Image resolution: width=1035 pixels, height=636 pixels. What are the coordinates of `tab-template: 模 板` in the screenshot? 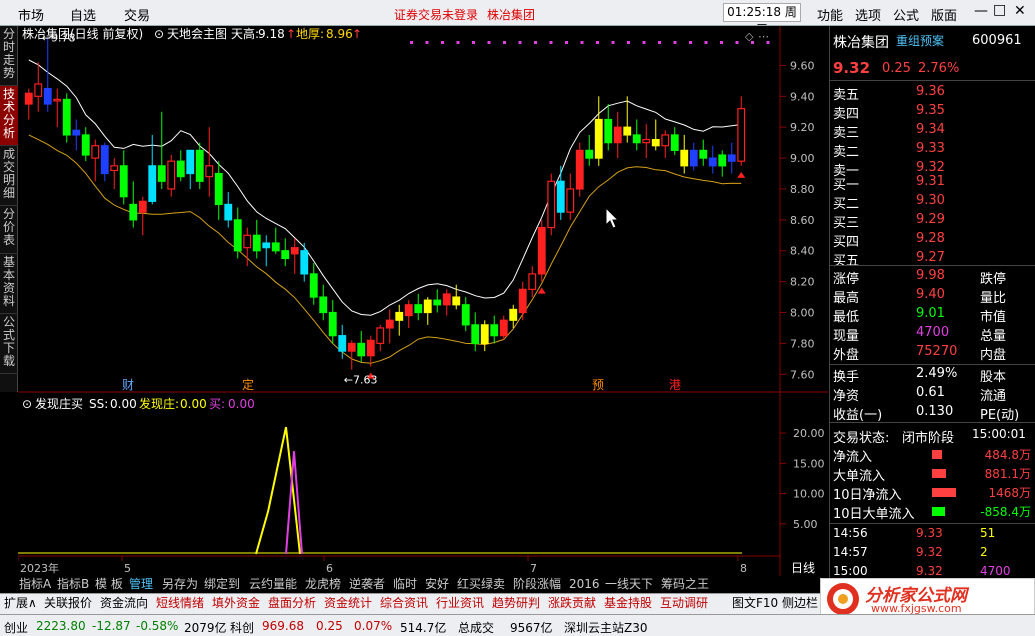 It's located at (109, 584).